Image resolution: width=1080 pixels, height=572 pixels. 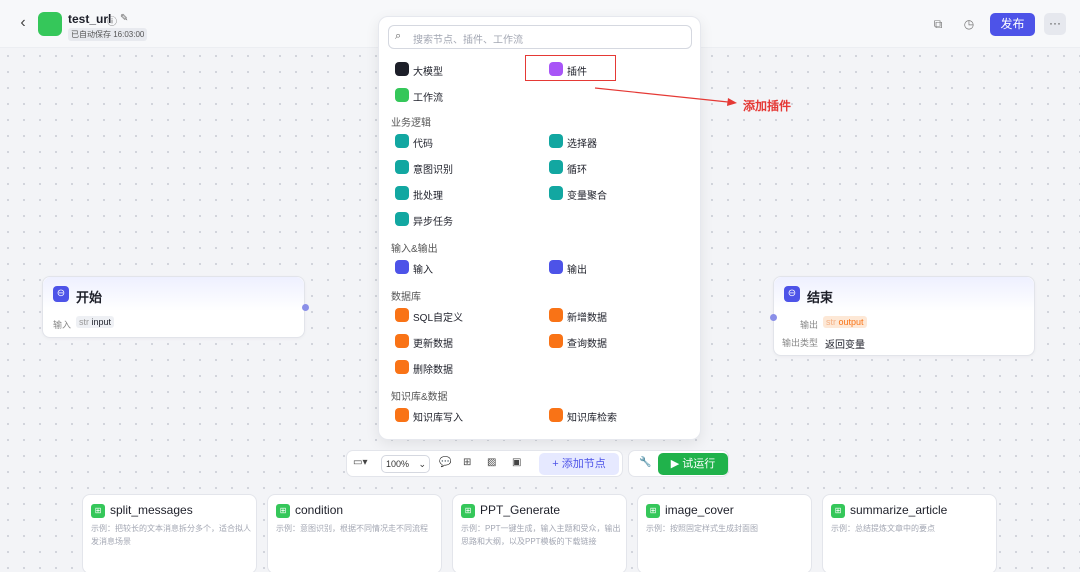 What do you see at coordinates (360, 462) in the screenshot?
I see `minimap-icon: ▭▾` at bounding box center [360, 462].